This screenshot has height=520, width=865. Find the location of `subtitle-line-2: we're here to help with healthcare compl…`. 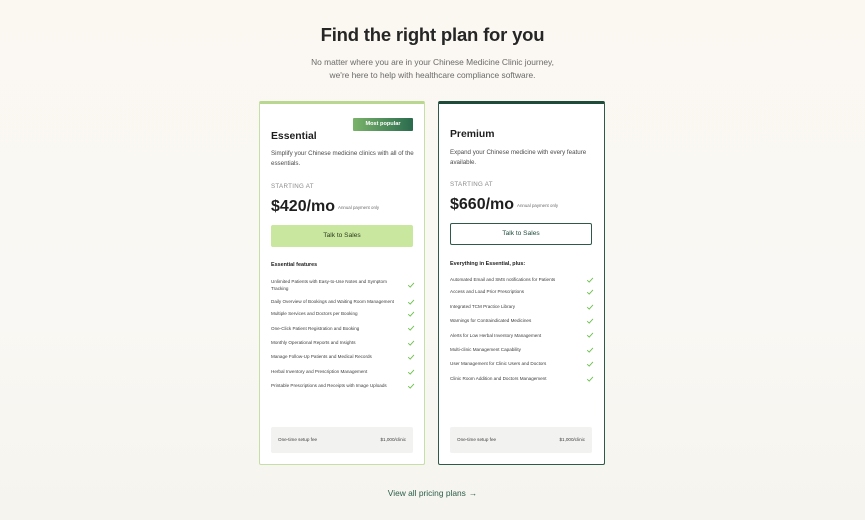

subtitle-line-2: we're here to help with healthcare compl… is located at coordinates (432, 75).